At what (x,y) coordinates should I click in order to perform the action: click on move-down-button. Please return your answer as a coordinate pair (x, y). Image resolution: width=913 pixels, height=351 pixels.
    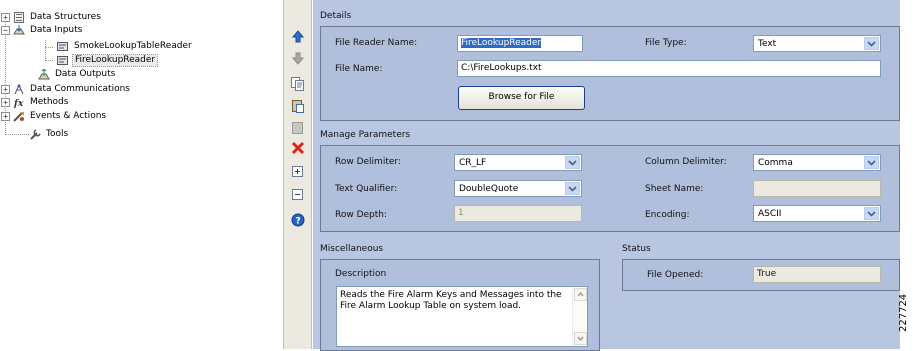
    Looking at the image, I should click on (298, 60).